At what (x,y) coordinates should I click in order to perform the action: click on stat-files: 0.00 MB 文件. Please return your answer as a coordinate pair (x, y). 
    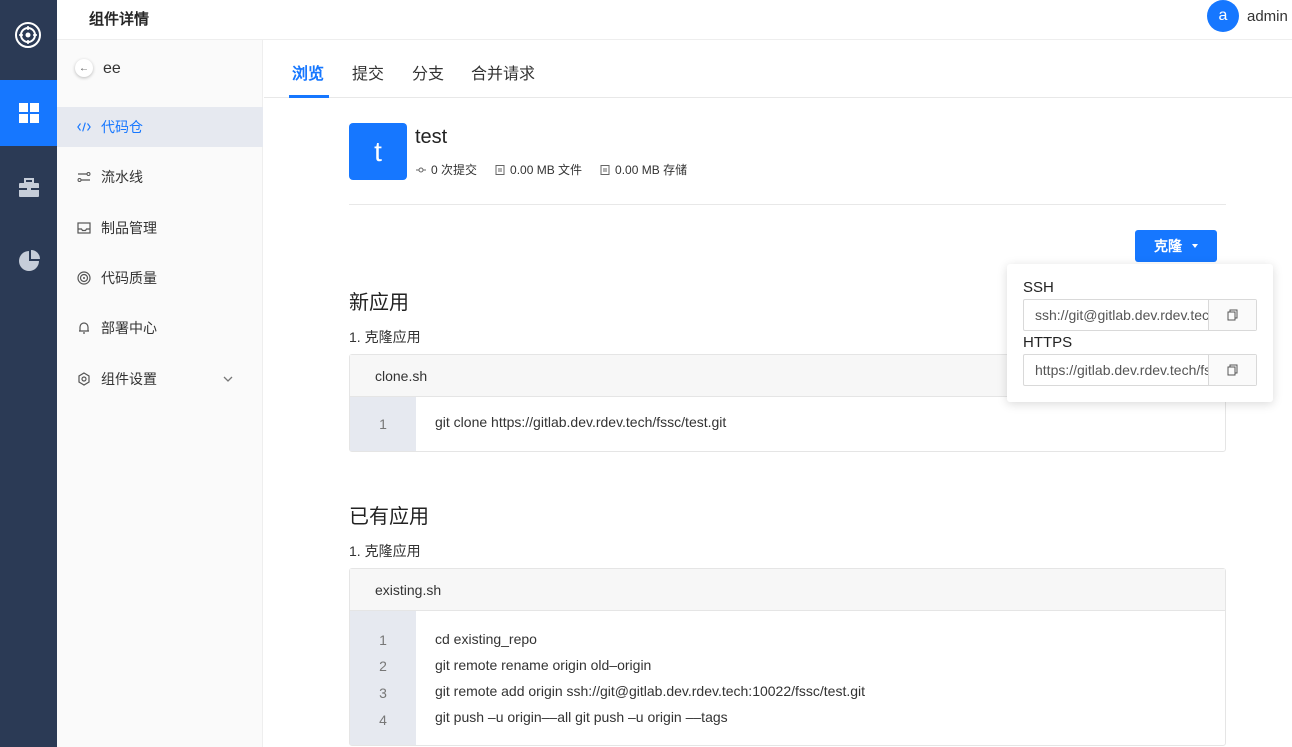
    Looking at the image, I should click on (538, 169).